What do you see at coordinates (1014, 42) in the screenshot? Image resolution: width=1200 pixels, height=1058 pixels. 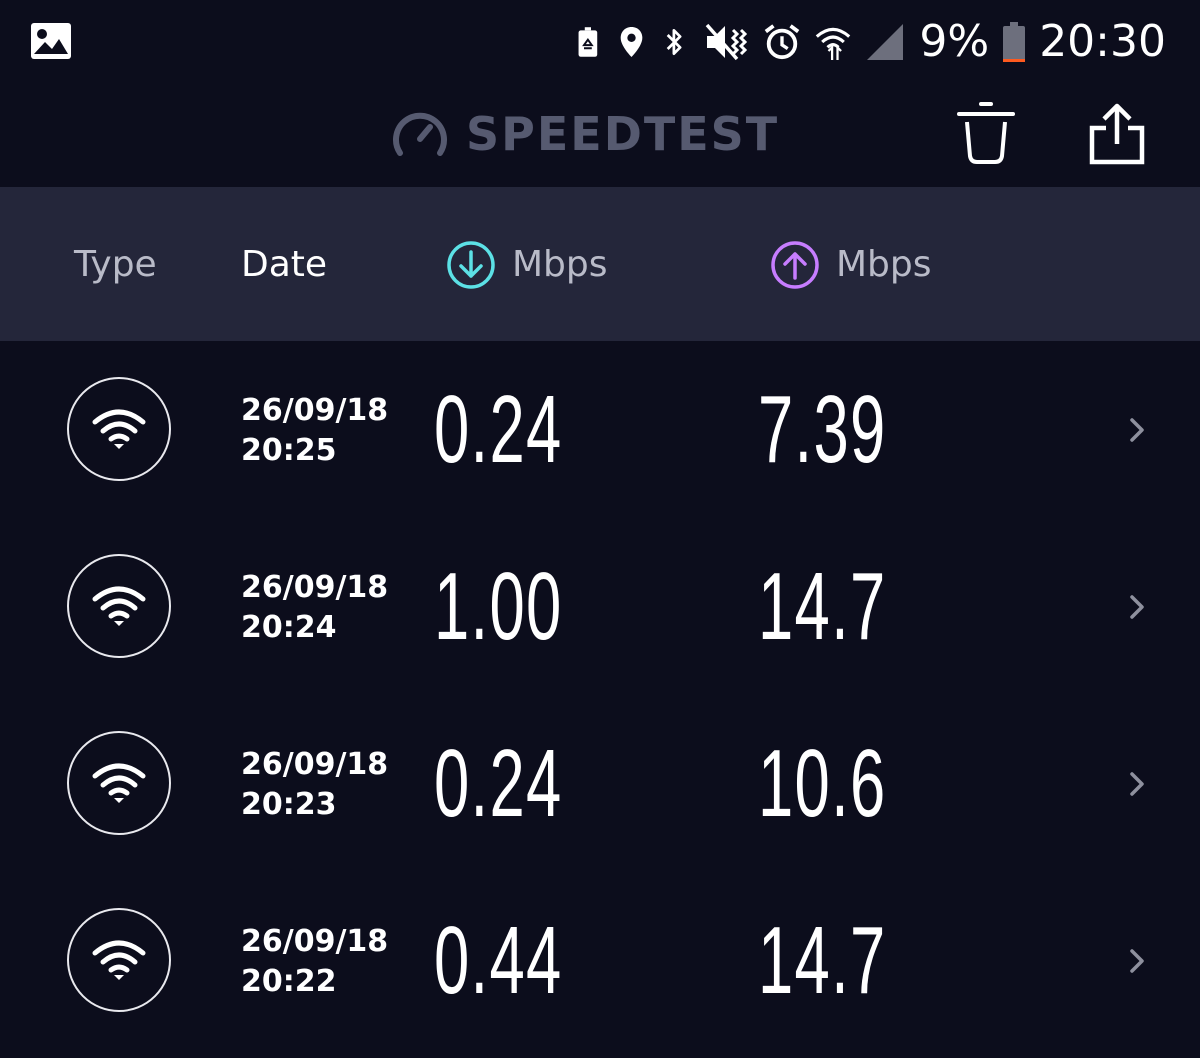 I see `battery-icon` at bounding box center [1014, 42].